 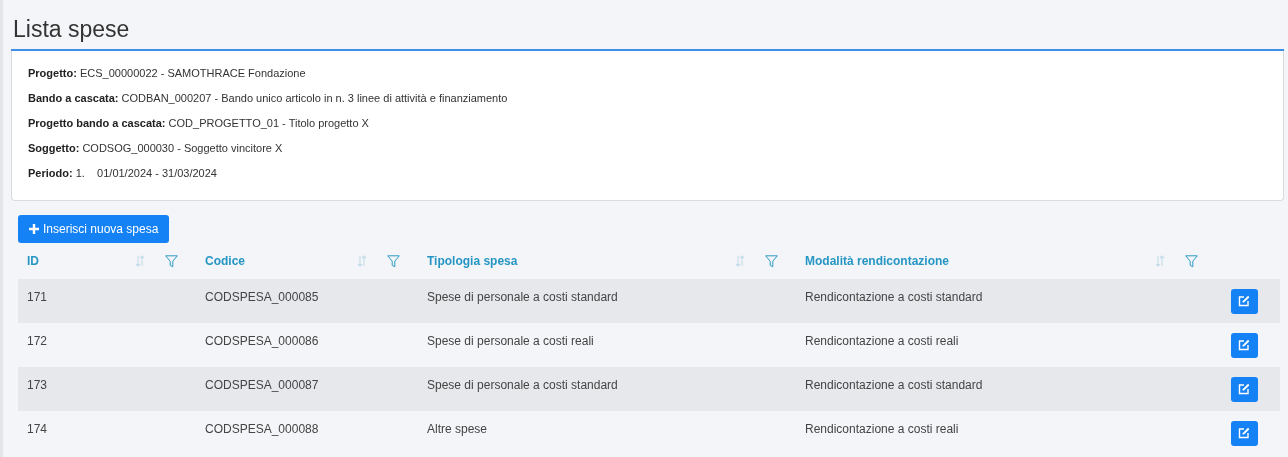 What do you see at coordinates (37, 385) in the screenshot?
I see `table-cell-text: 173` at bounding box center [37, 385].